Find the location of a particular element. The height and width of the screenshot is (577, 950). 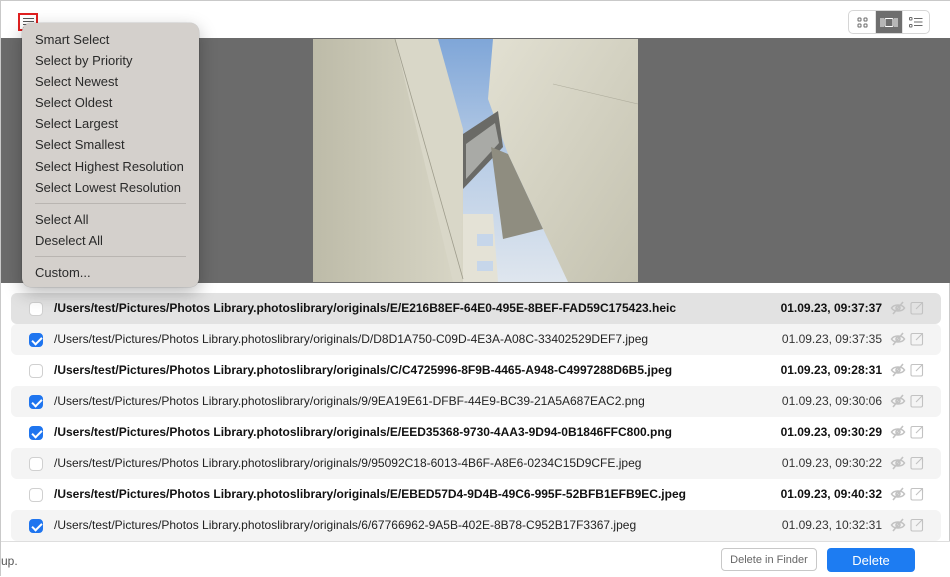

status-text: up. is located at coordinates (9, 561).